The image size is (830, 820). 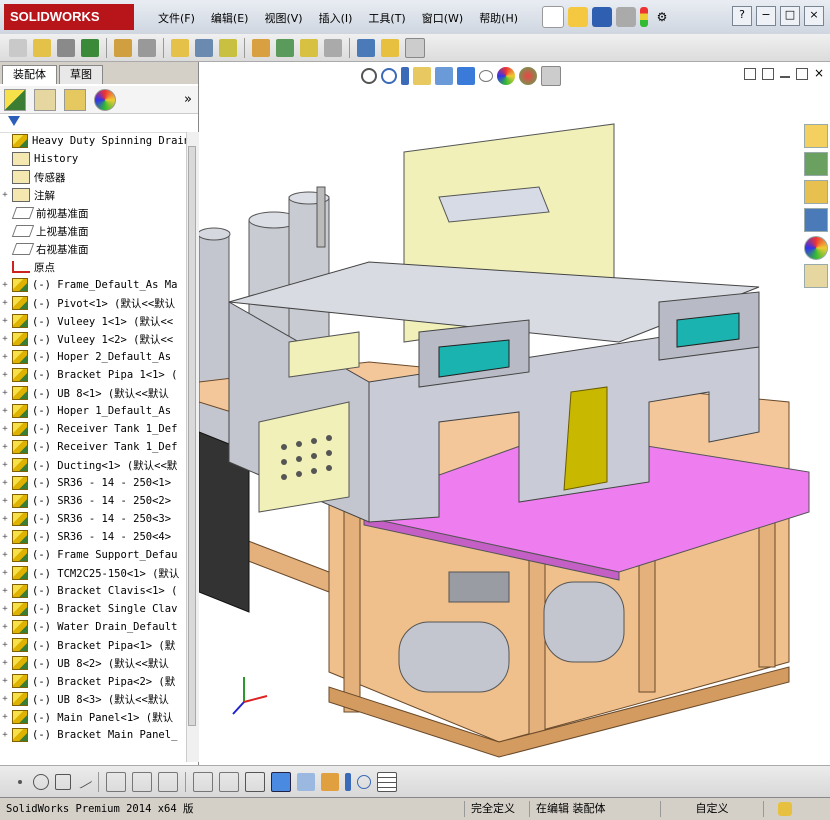 What do you see at coordinates (41, 781) in the screenshot?
I see `circle-icon` at bounding box center [41, 781].